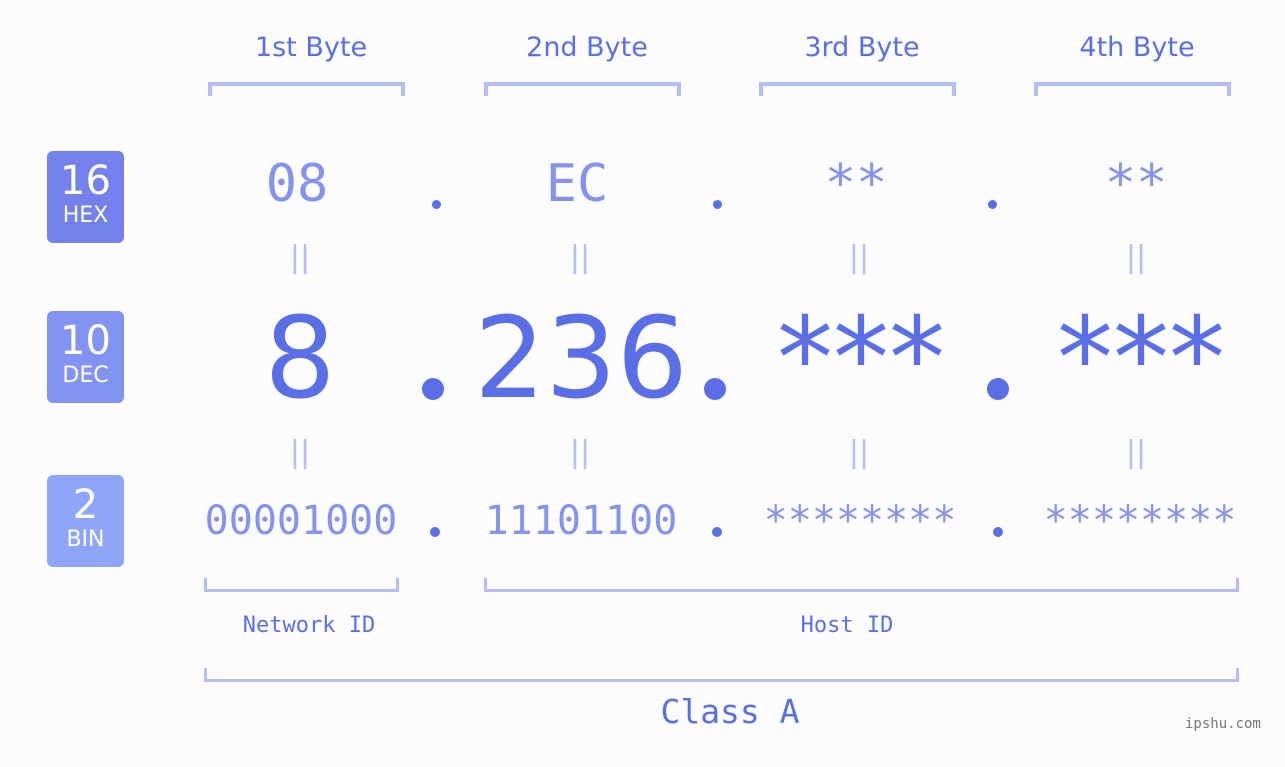 This screenshot has height=767, width=1285. I want to click on class-label: Class A, so click(730, 711).